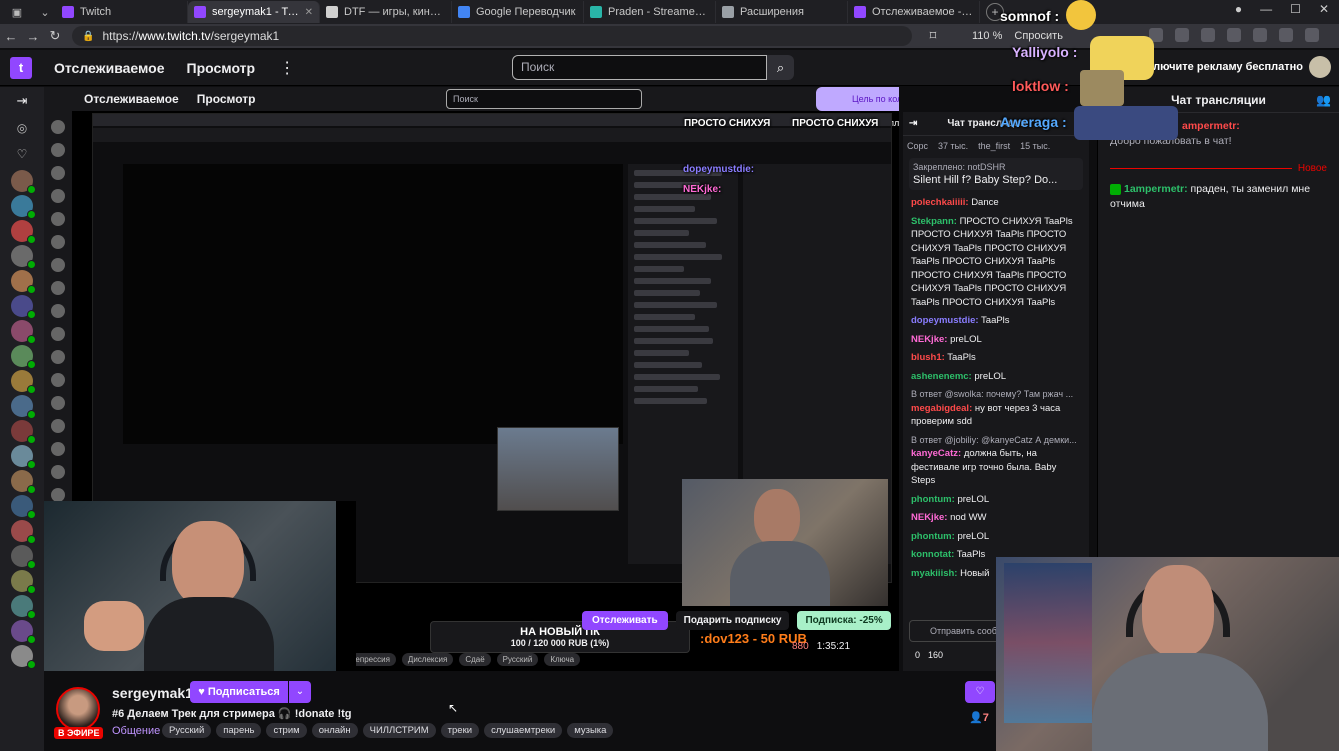  What do you see at coordinates (21, 67) in the screenshot?
I see `twitch-logo-icon: t` at bounding box center [21, 67].